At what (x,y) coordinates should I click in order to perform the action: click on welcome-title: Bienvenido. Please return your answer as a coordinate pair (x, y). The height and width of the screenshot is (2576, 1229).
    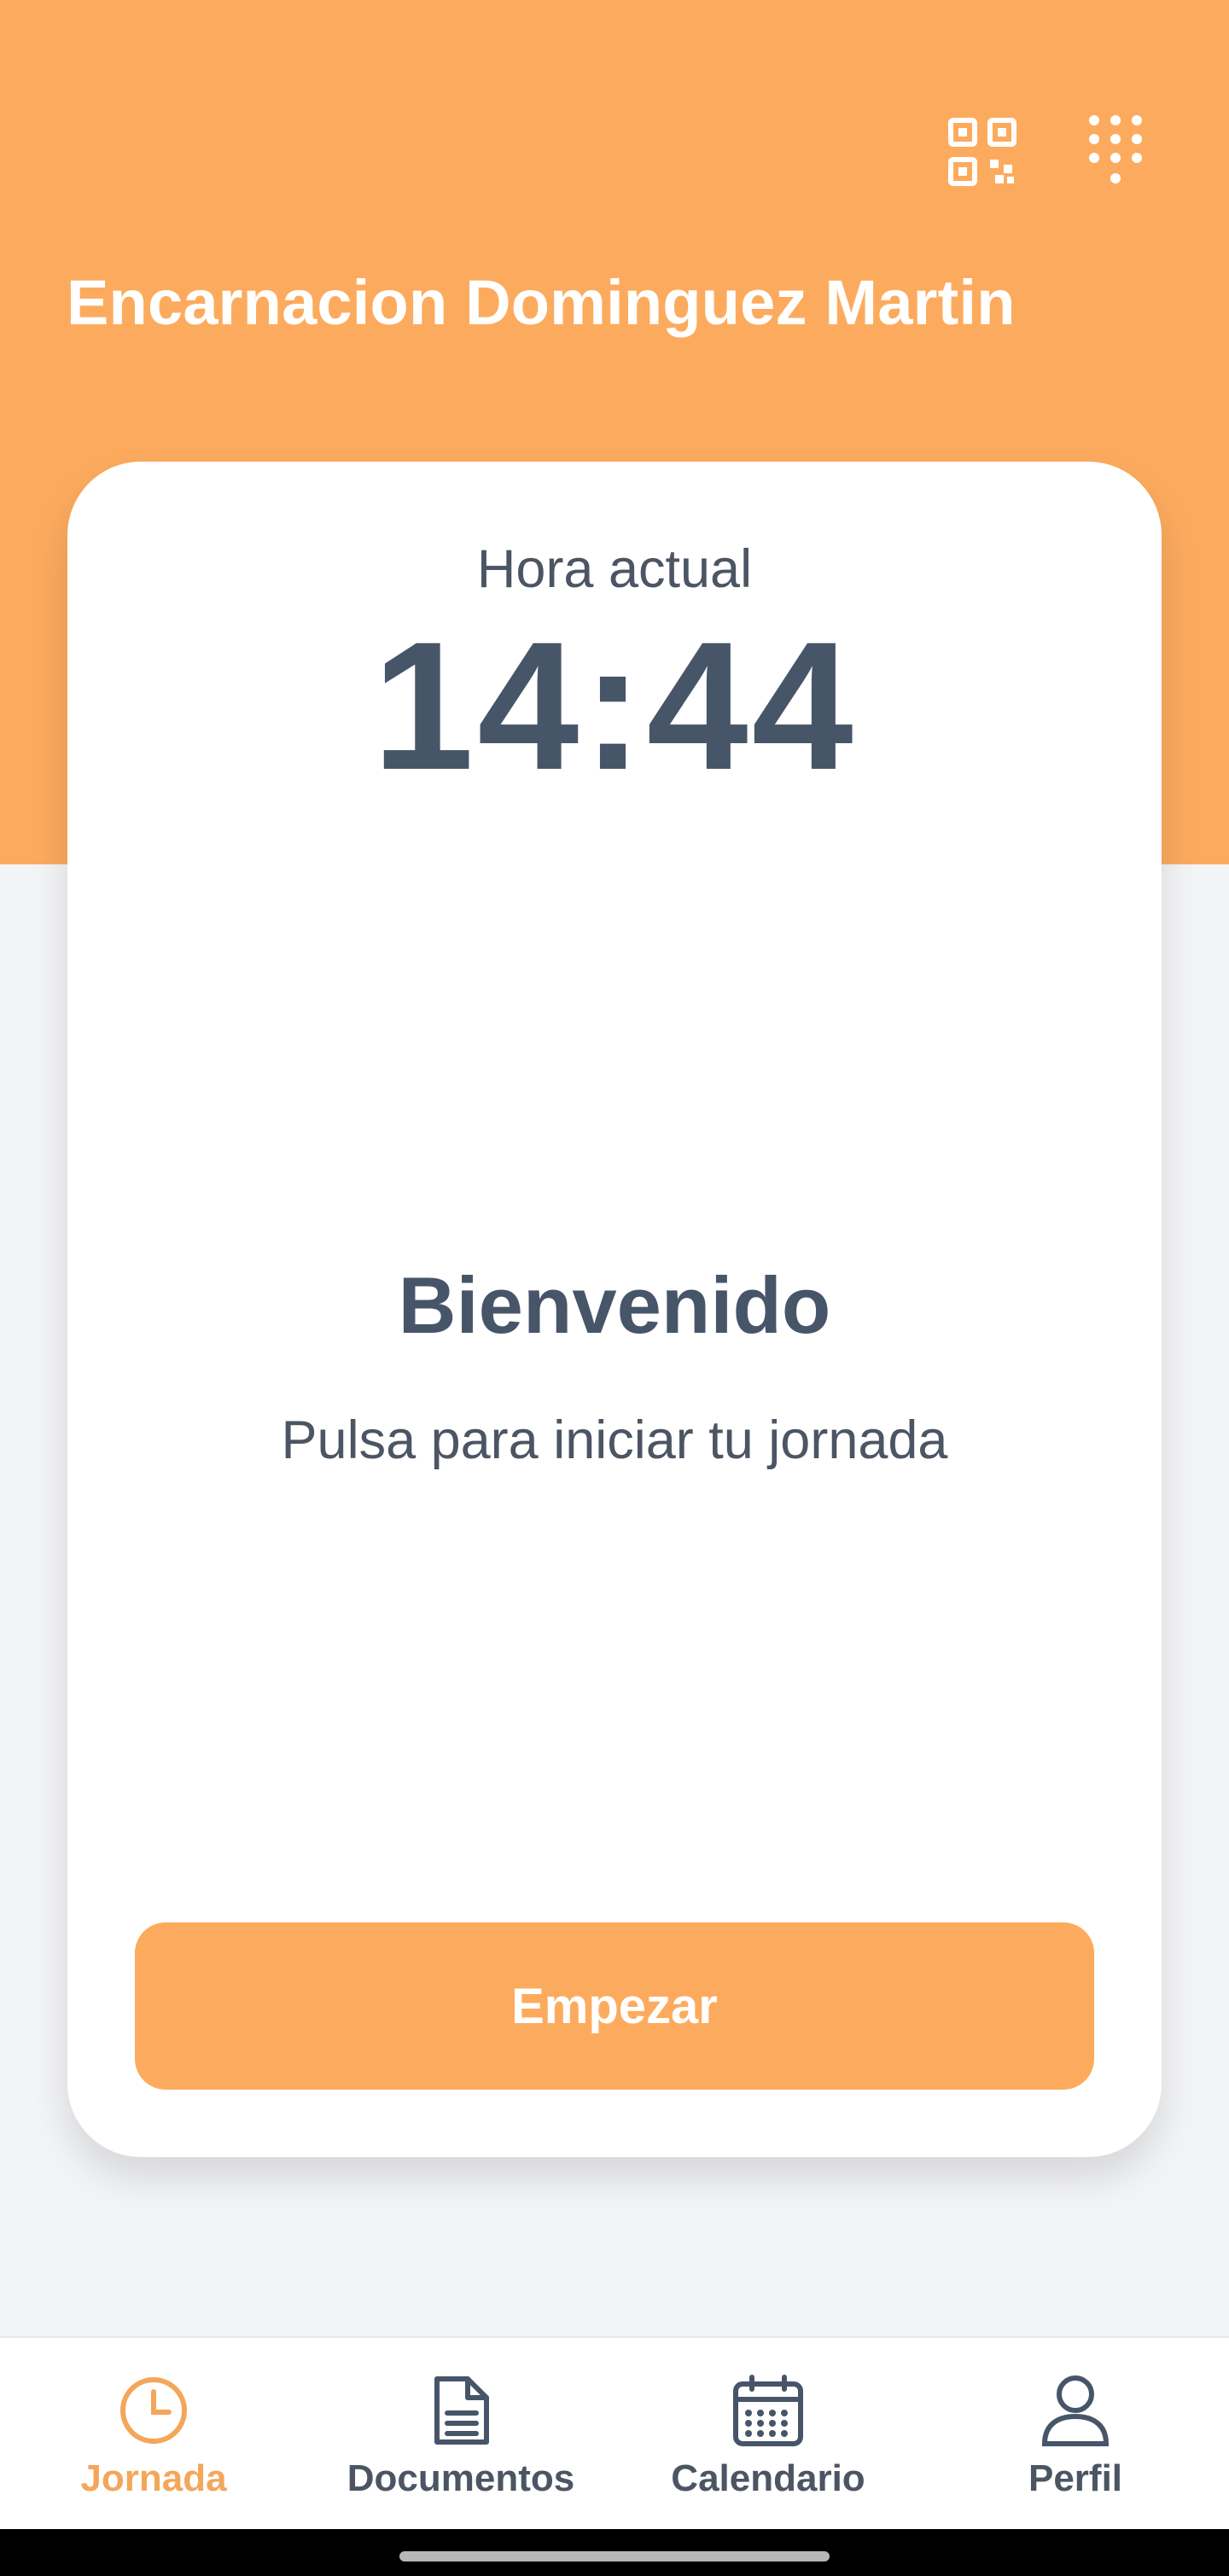
    Looking at the image, I should click on (614, 1305).